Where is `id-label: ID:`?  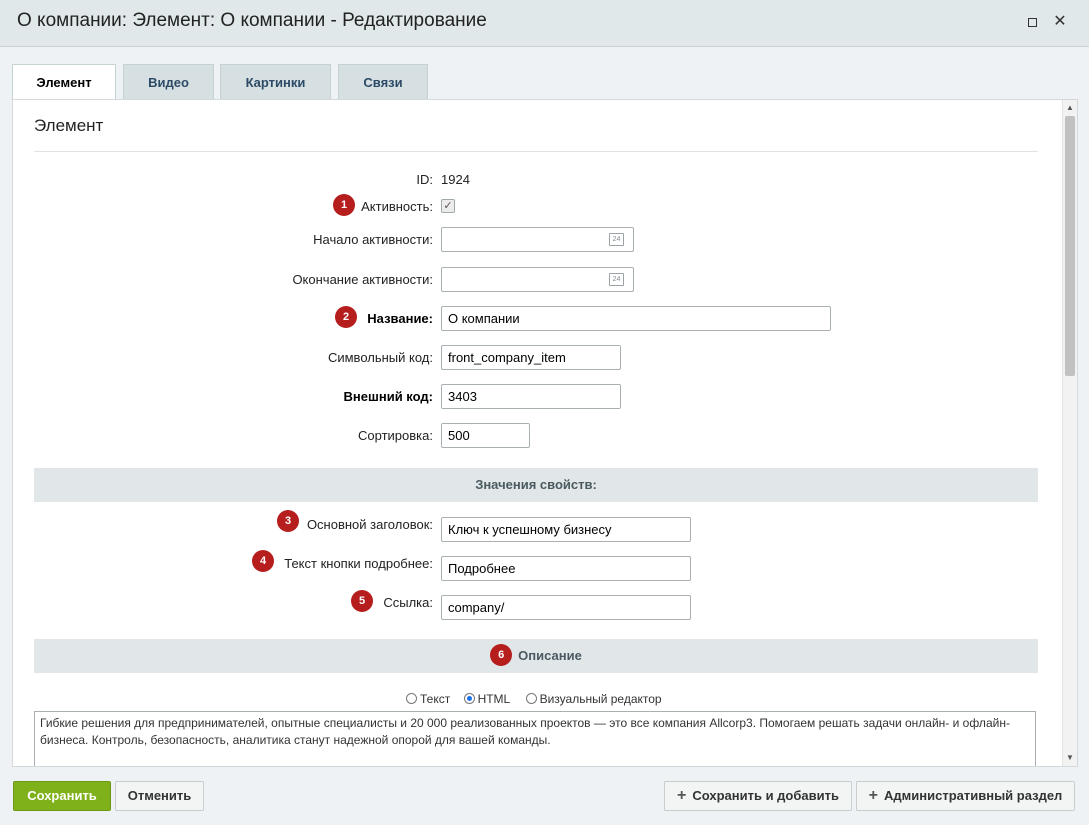 id-label: ID: is located at coordinates (424, 179).